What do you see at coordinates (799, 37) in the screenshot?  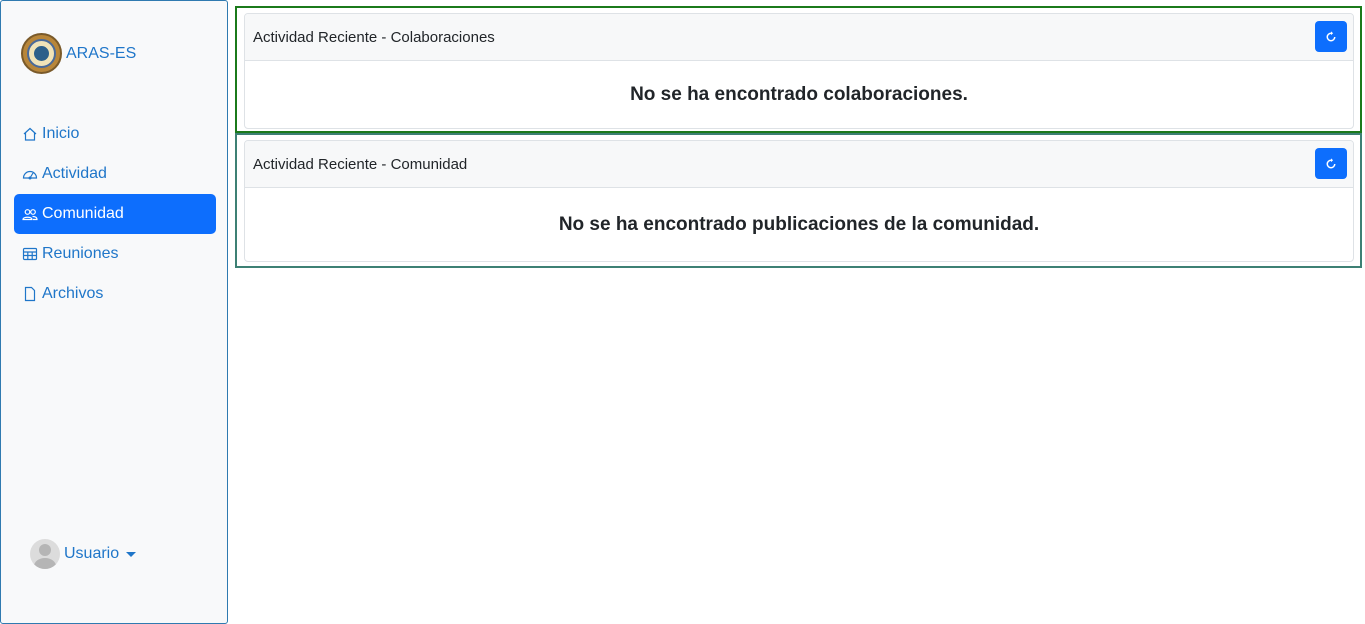 I see `card-header: Actividad Reciente - Colaboraciones` at bounding box center [799, 37].